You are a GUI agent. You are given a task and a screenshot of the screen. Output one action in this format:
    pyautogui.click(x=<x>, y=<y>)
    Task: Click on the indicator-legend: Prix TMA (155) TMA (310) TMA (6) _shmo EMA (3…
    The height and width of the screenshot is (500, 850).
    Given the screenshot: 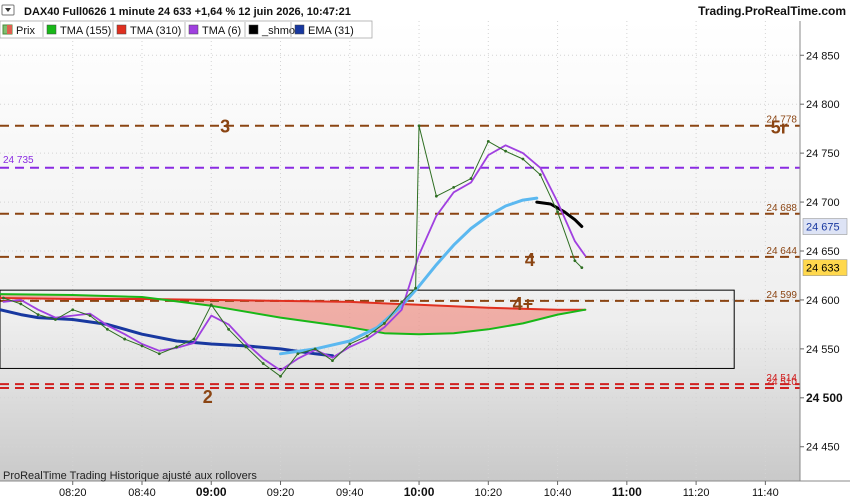 What is the action you would take?
    pyautogui.click(x=186, y=29)
    